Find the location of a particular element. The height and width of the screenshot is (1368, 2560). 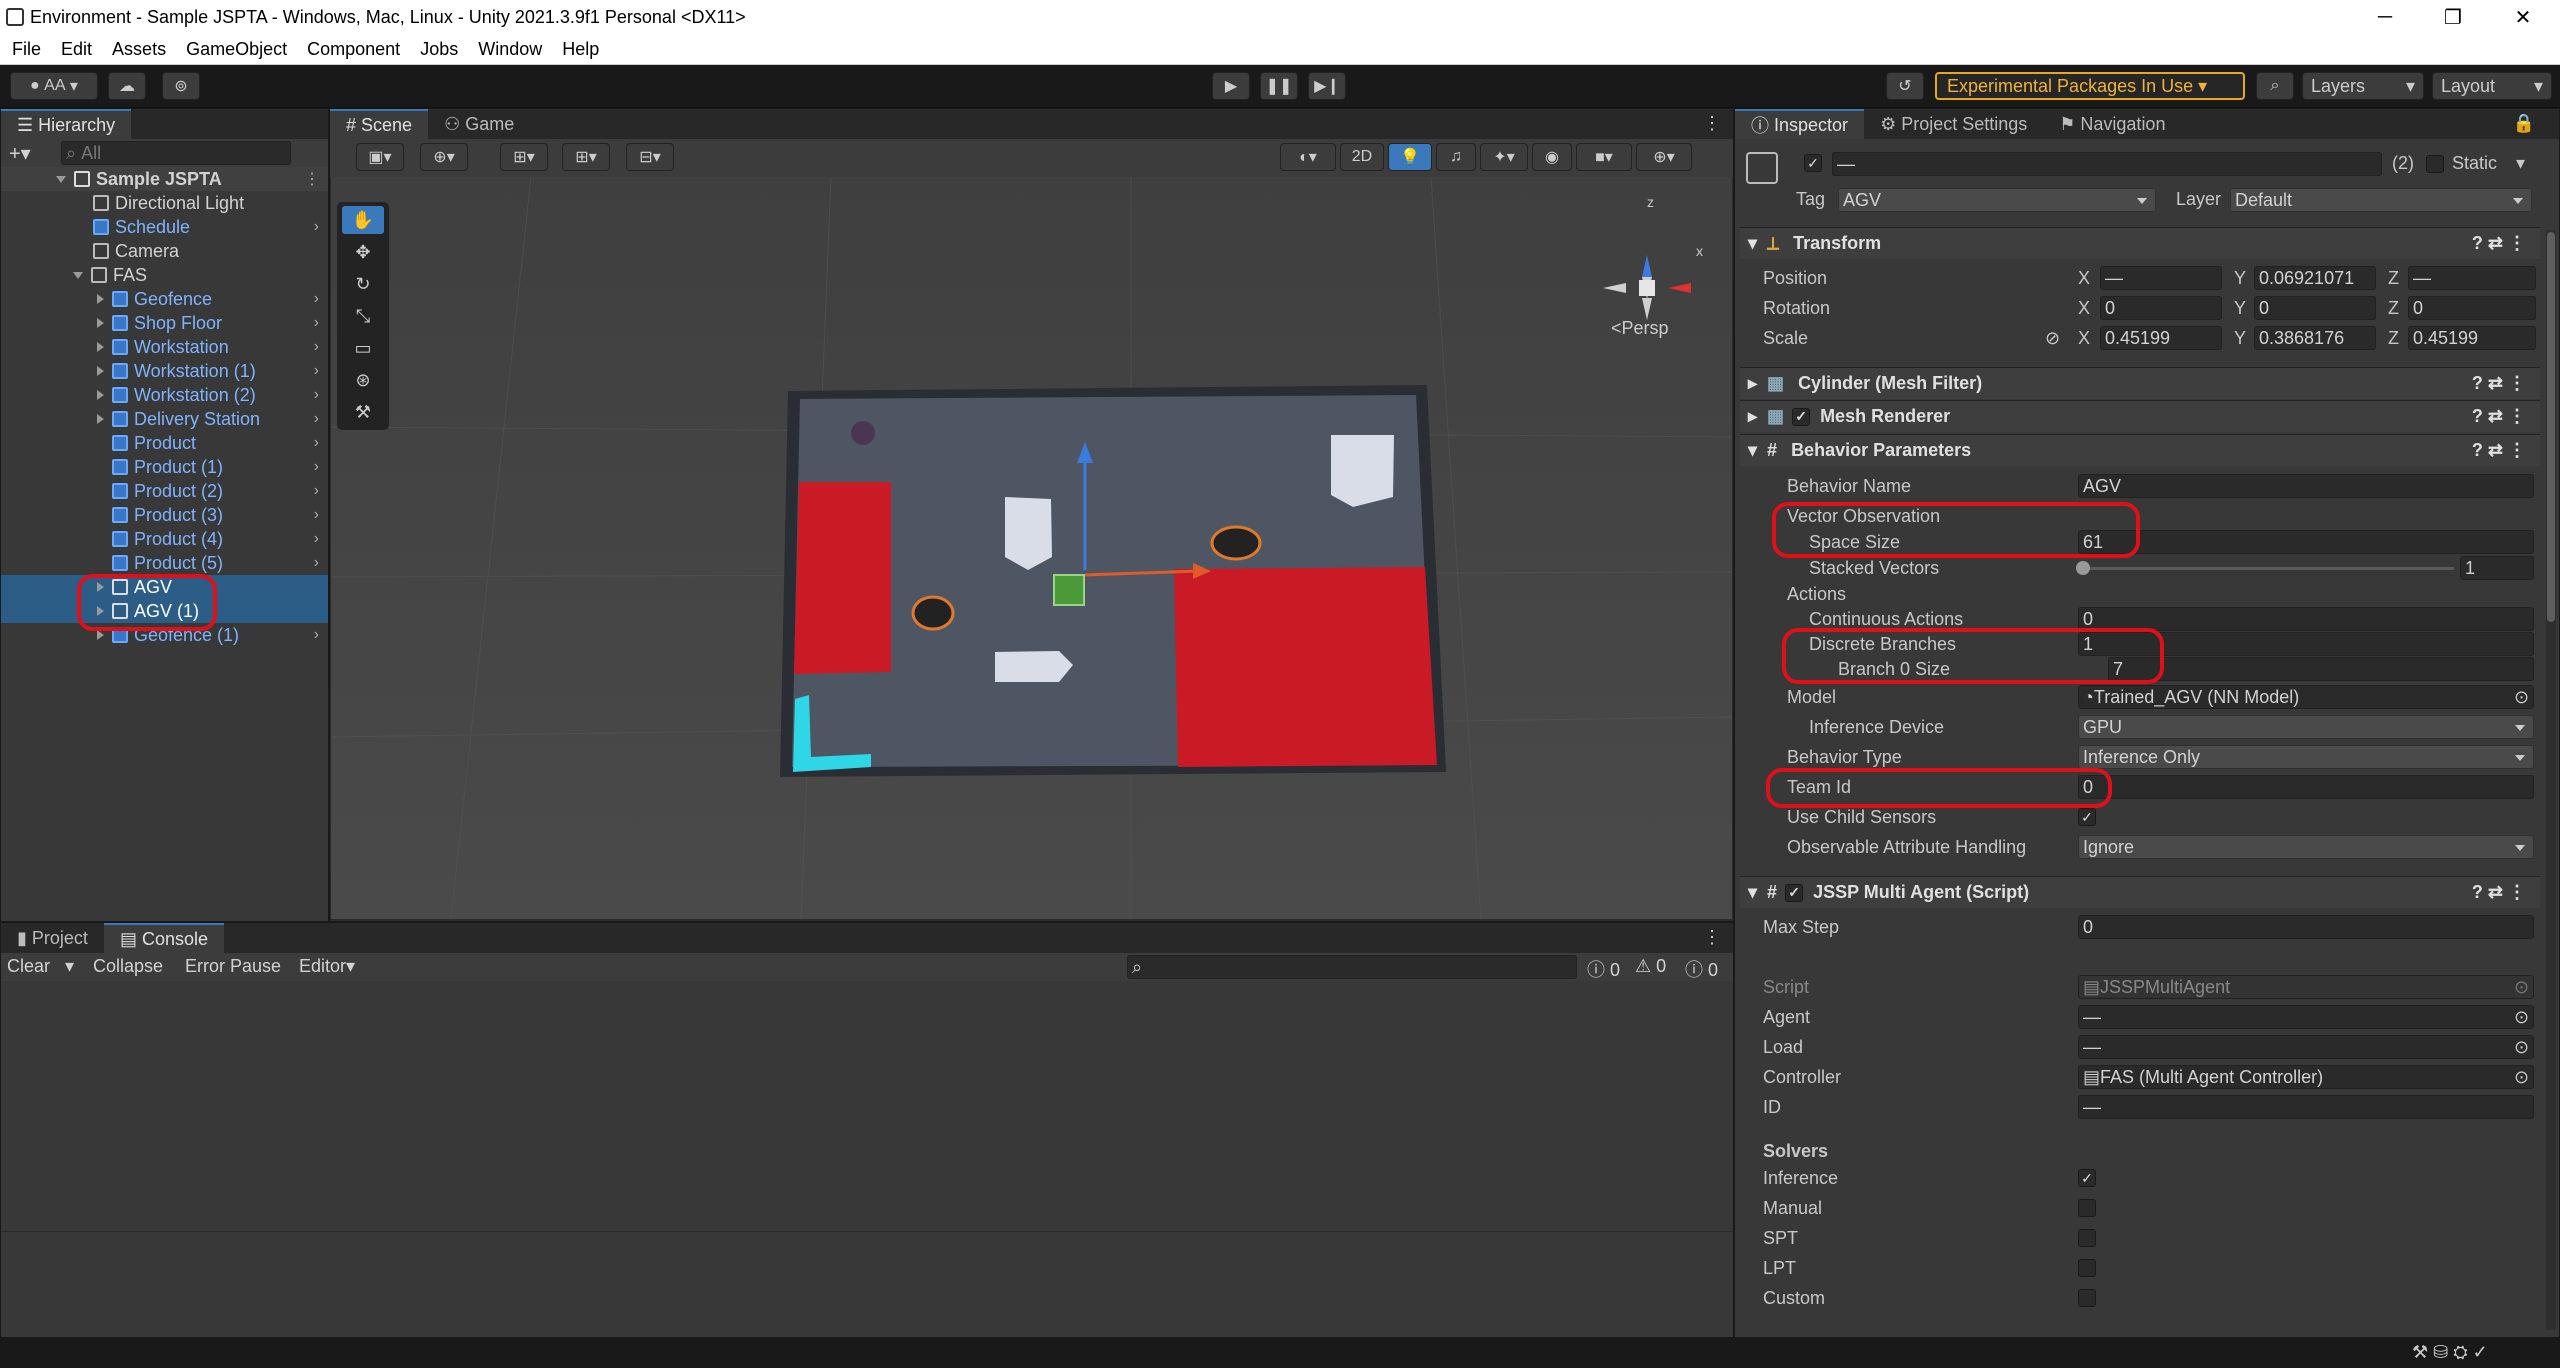

list-item: Product (5) › is located at coordinates (164, 563).